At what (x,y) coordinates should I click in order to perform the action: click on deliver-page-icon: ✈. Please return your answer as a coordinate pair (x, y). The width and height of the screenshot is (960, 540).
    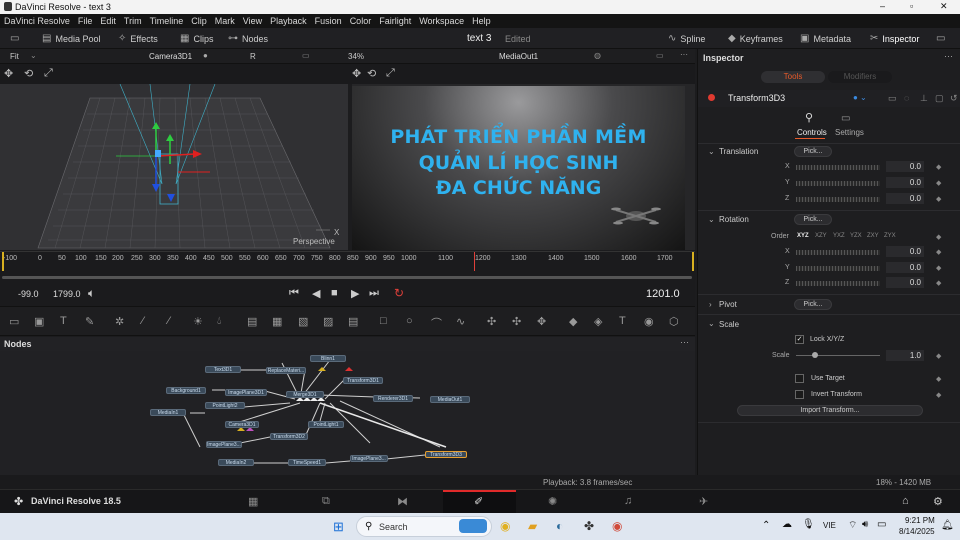
    Looking at the image, I should click on (703, 501).